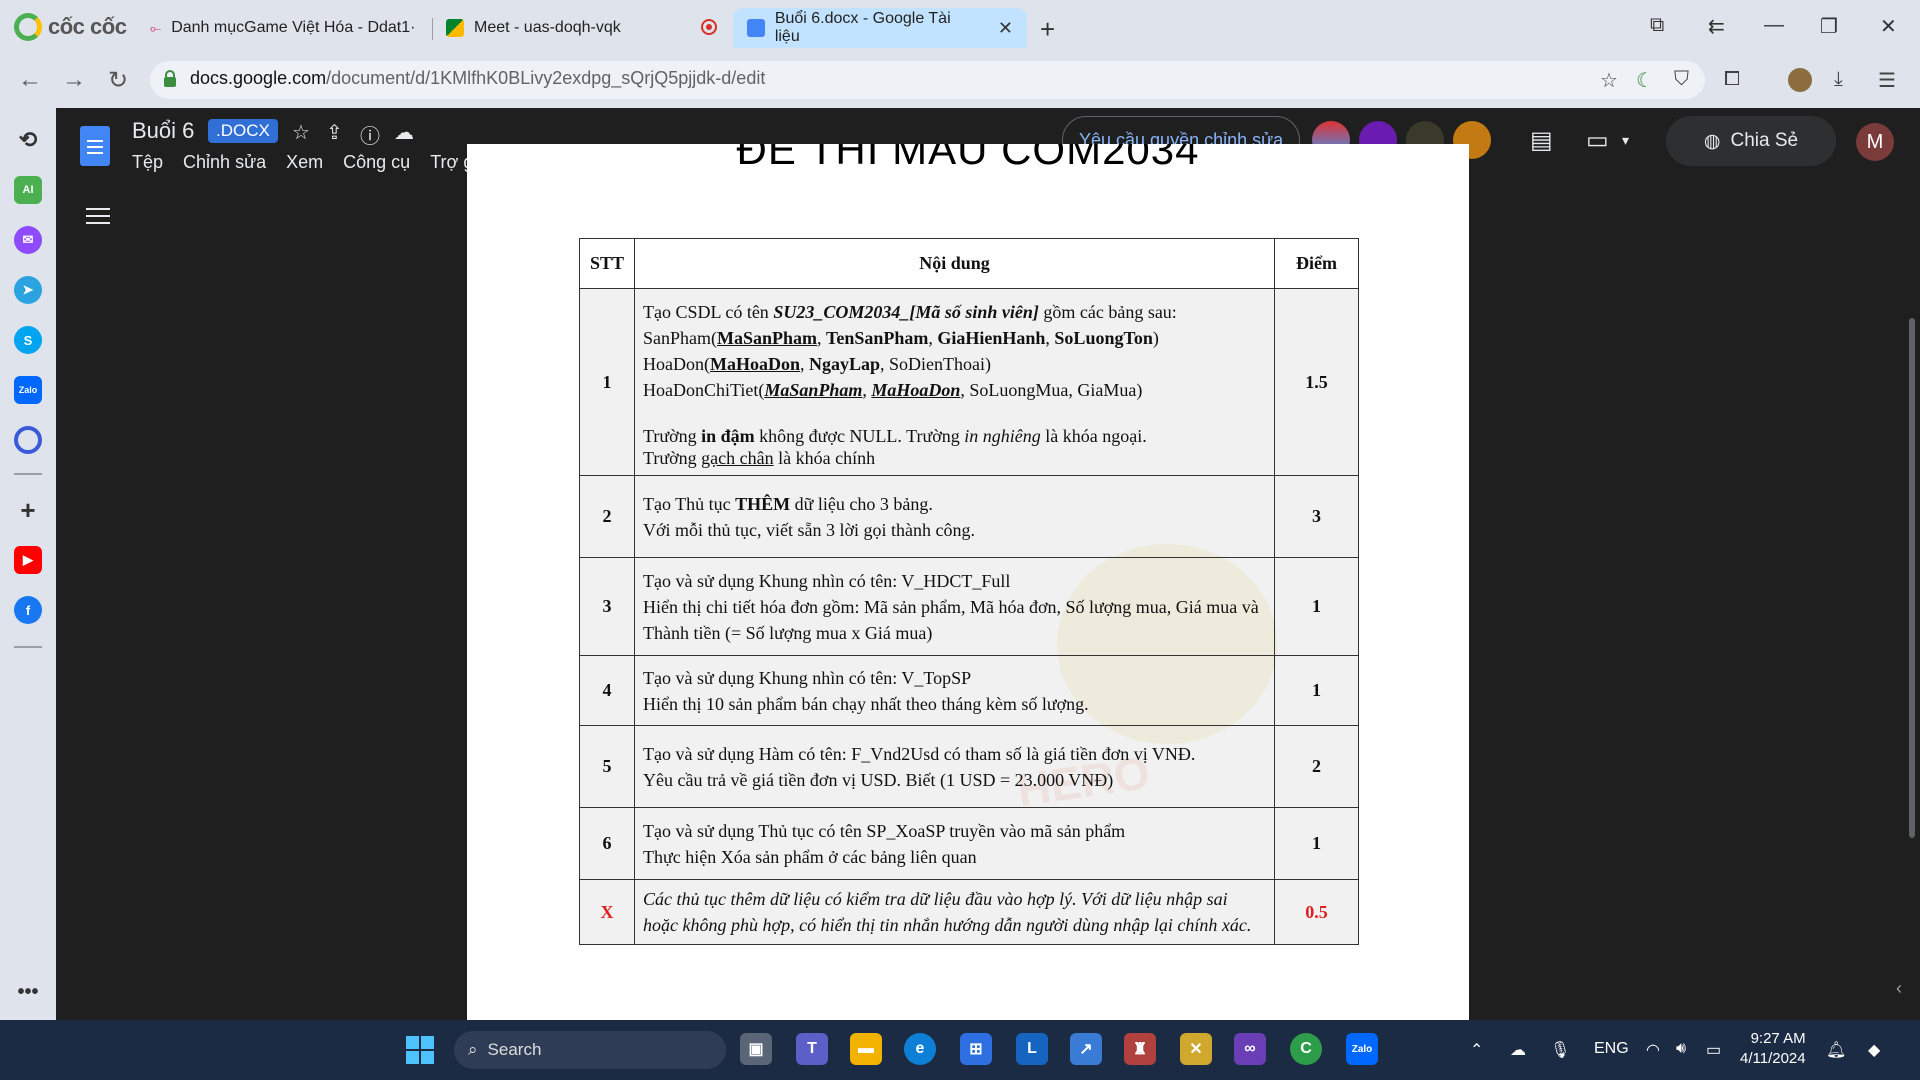 This screenshot has height=1080, width=1920. I want to click on new-tab-button: +, so click(1047, 29).